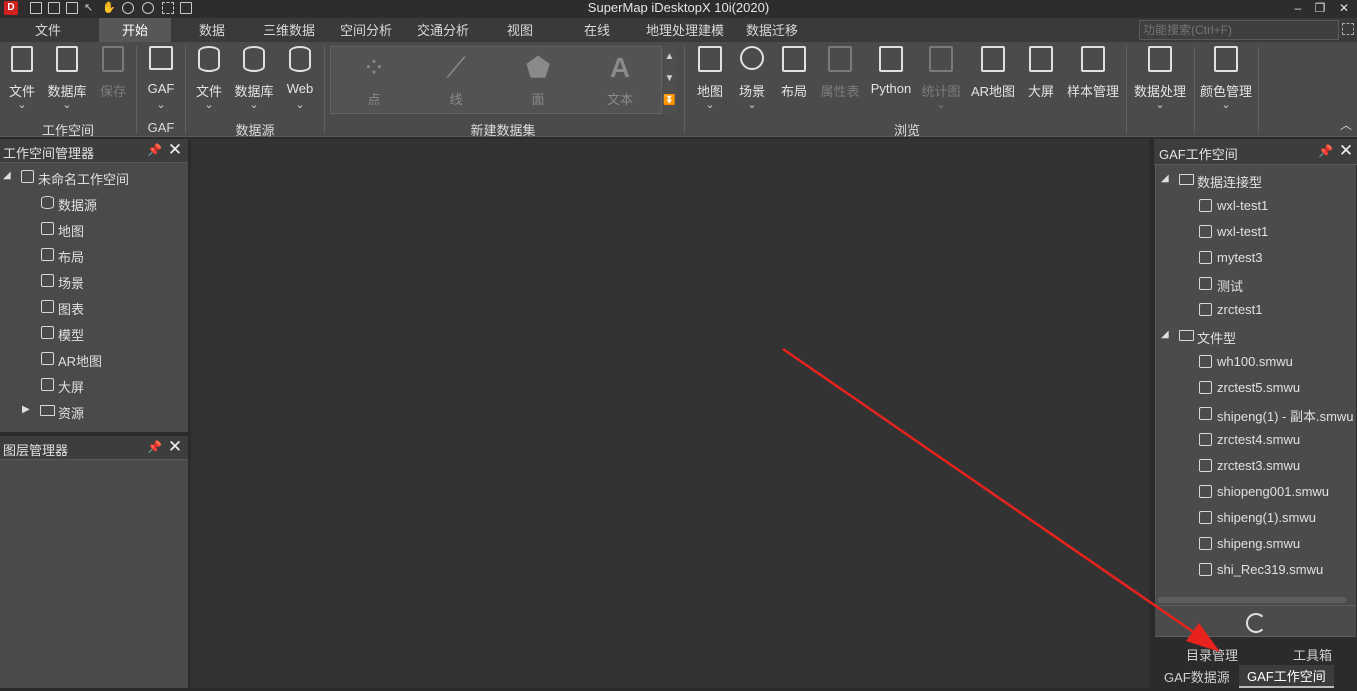 This screenshot has height=691, width=1357. Describe the element at coordinates (1203, 637) in the screenshot. I see `annotation-arrow-head` at that location.